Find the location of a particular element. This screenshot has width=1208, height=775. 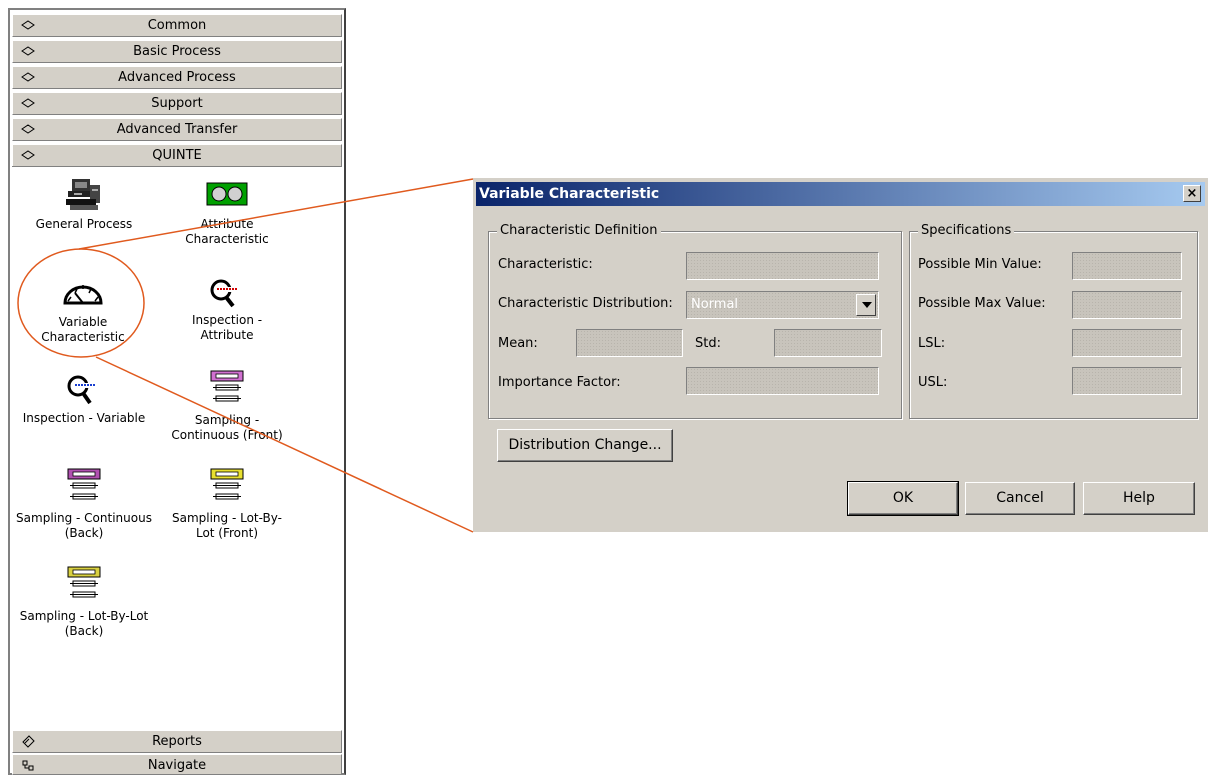

characteristic-field is located at coordinates (782, 266).